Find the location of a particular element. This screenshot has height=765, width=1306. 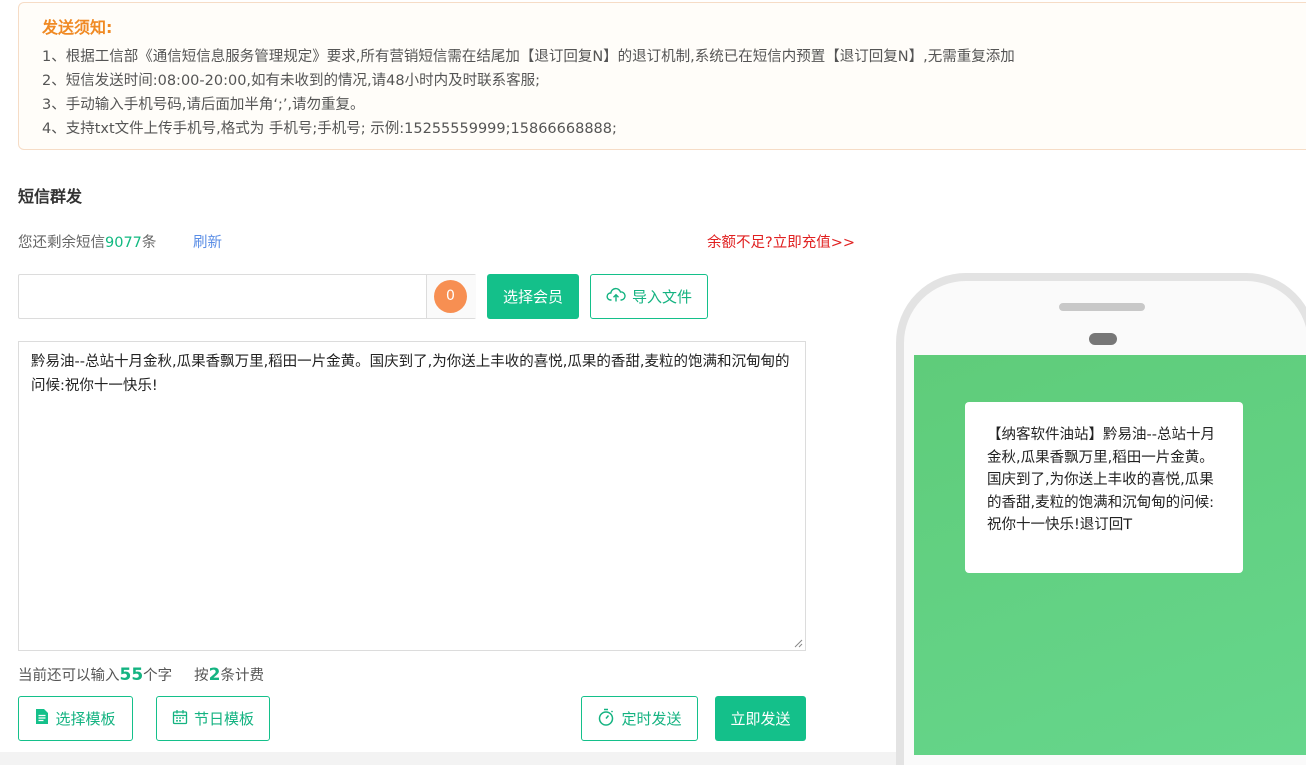

sms-balance: 您还剩余短信9077条 is located at coordinates (87, 241).